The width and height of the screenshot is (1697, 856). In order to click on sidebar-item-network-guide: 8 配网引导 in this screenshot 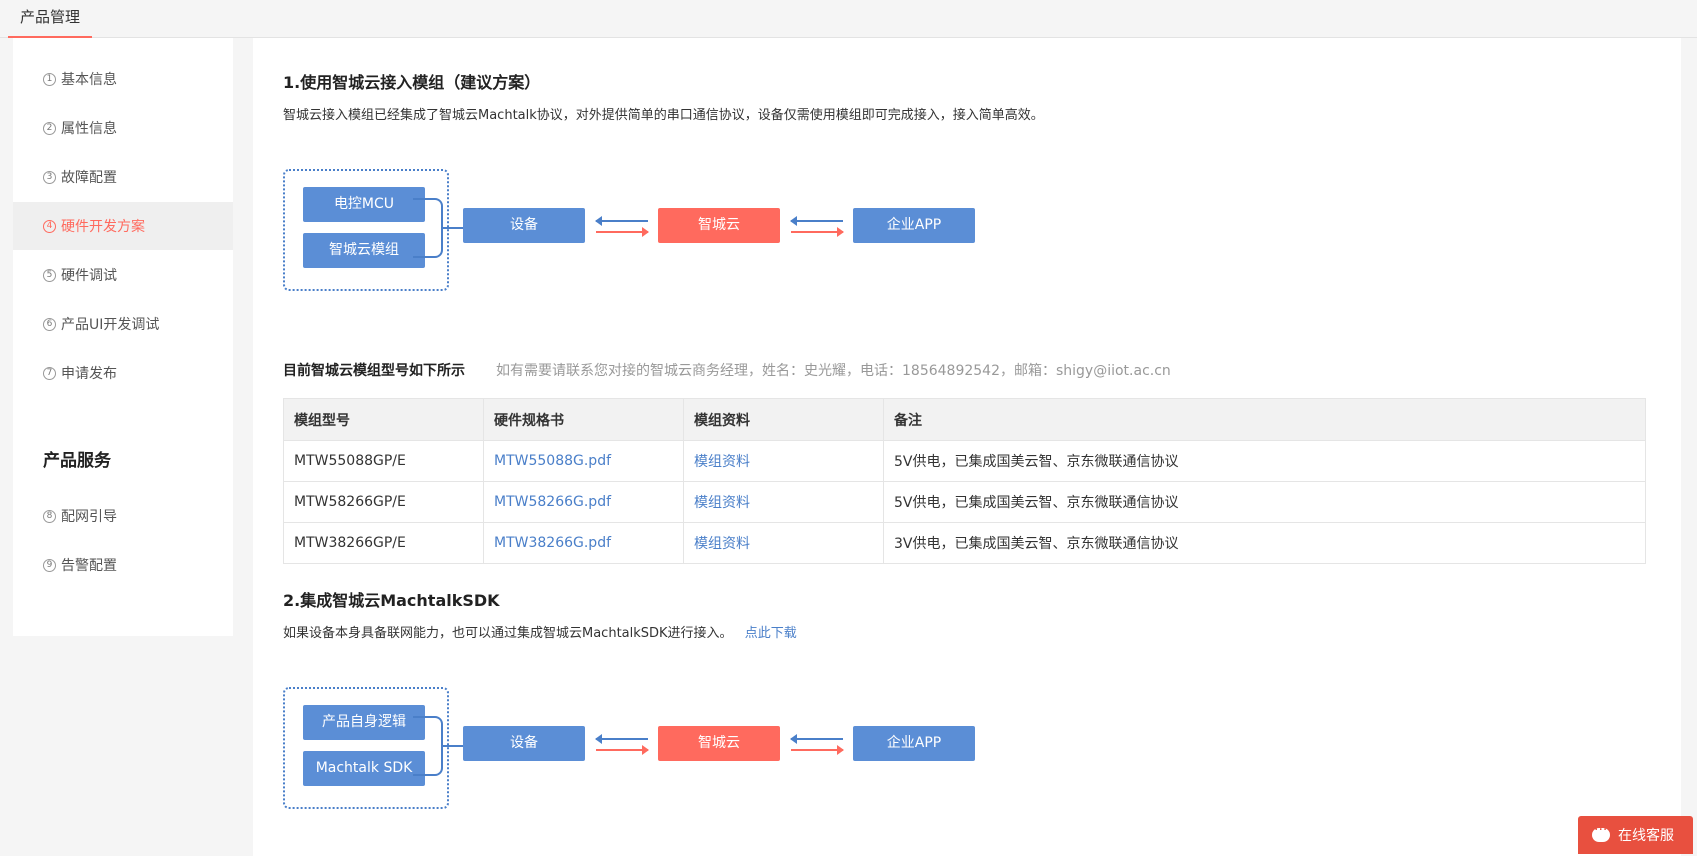, I will do `click(123, 516)`.